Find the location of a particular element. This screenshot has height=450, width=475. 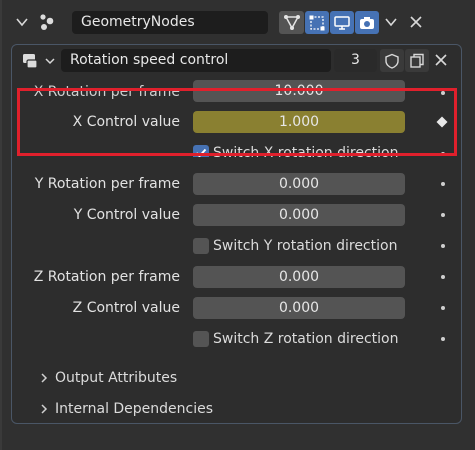

switch-y-checkbox is located at coordinates (201, 246).